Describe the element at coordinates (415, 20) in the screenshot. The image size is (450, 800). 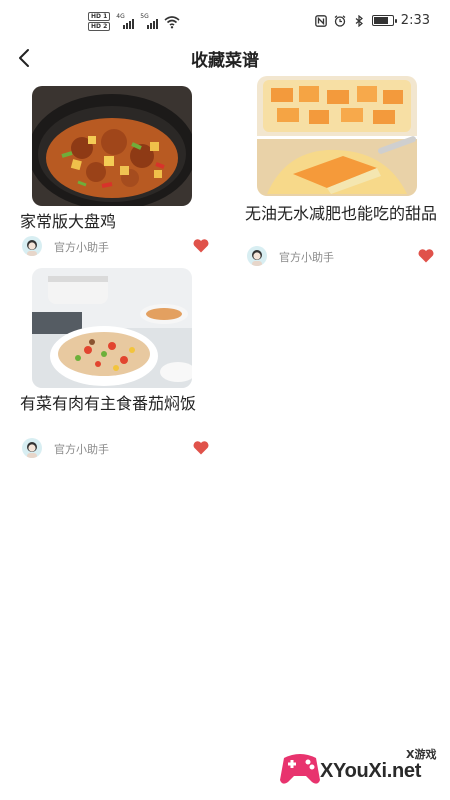
I see `status-time: 2:33` at that location.